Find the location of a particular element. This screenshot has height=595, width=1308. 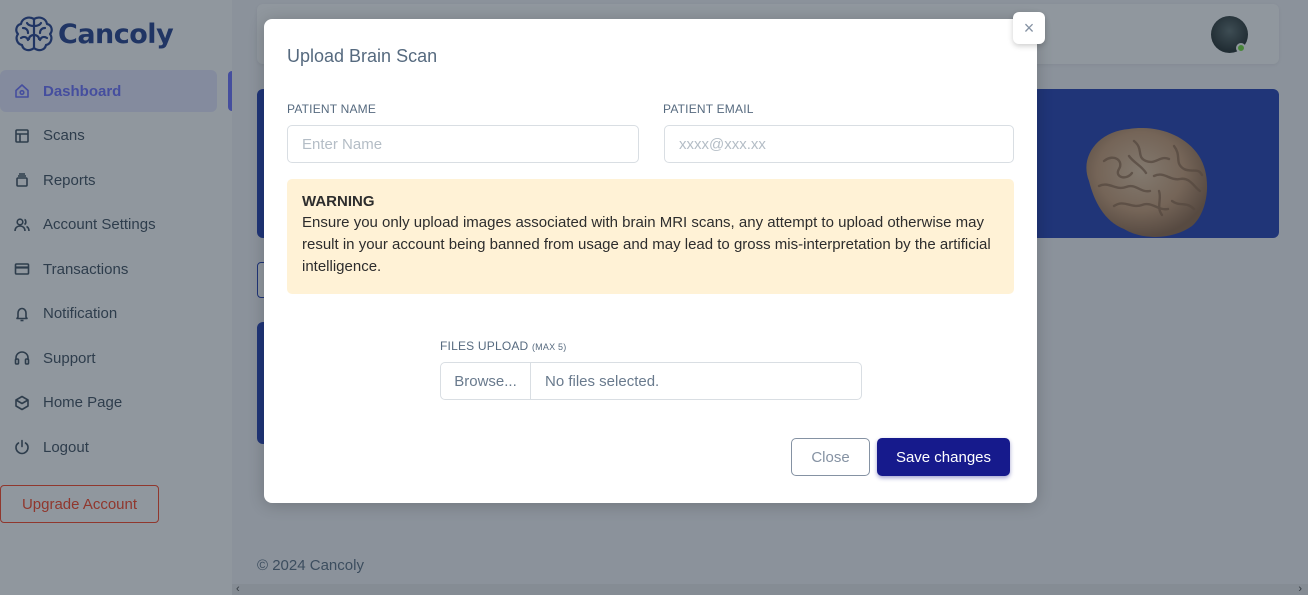

patient-name-input is located at coordinates (463, 144).